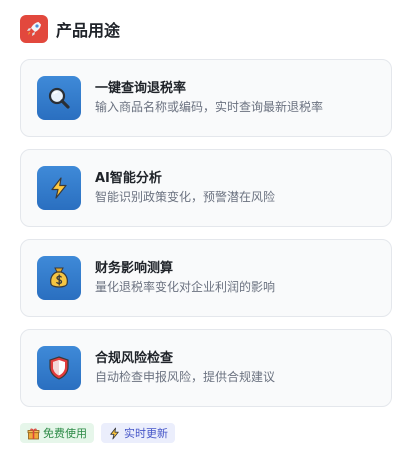 The image size is (418, 462). I want to click on feature-title: 财务影响测算, so click(134, 268).